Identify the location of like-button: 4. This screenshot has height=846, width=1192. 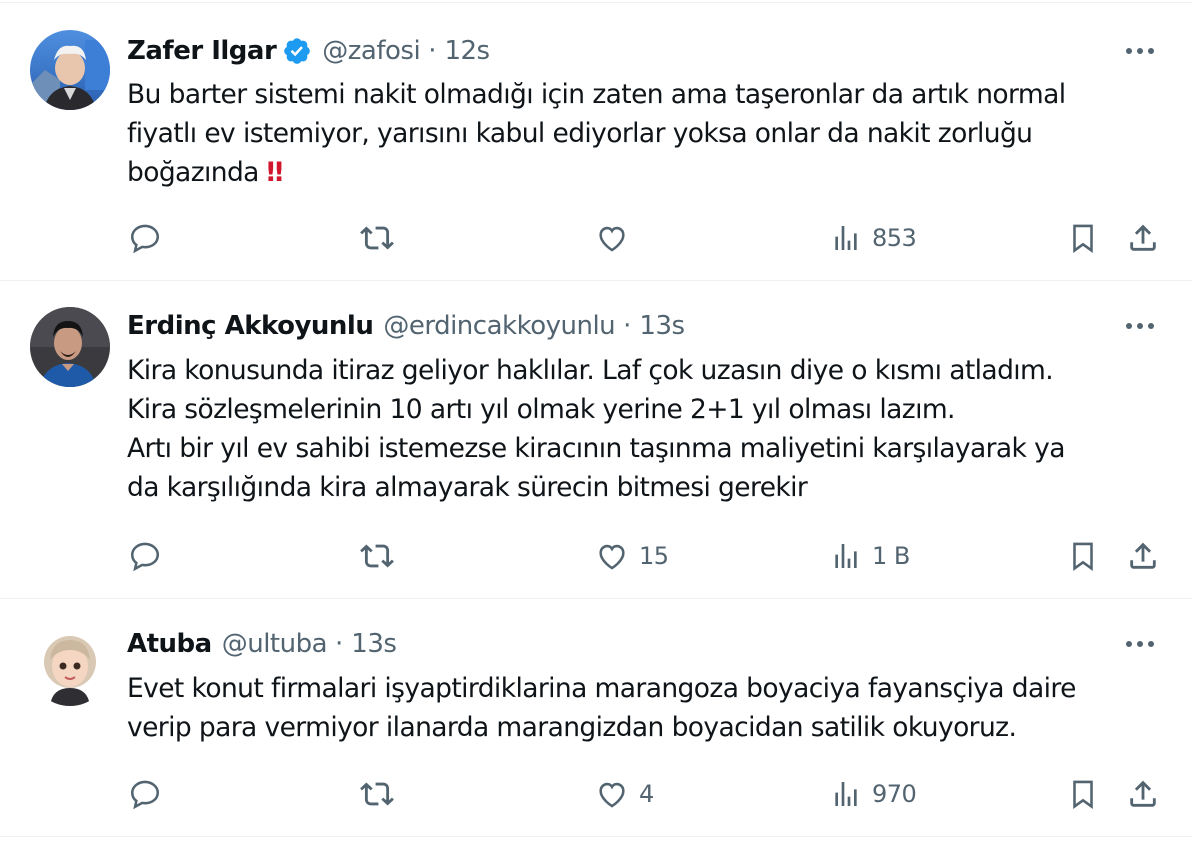
(624, 794).